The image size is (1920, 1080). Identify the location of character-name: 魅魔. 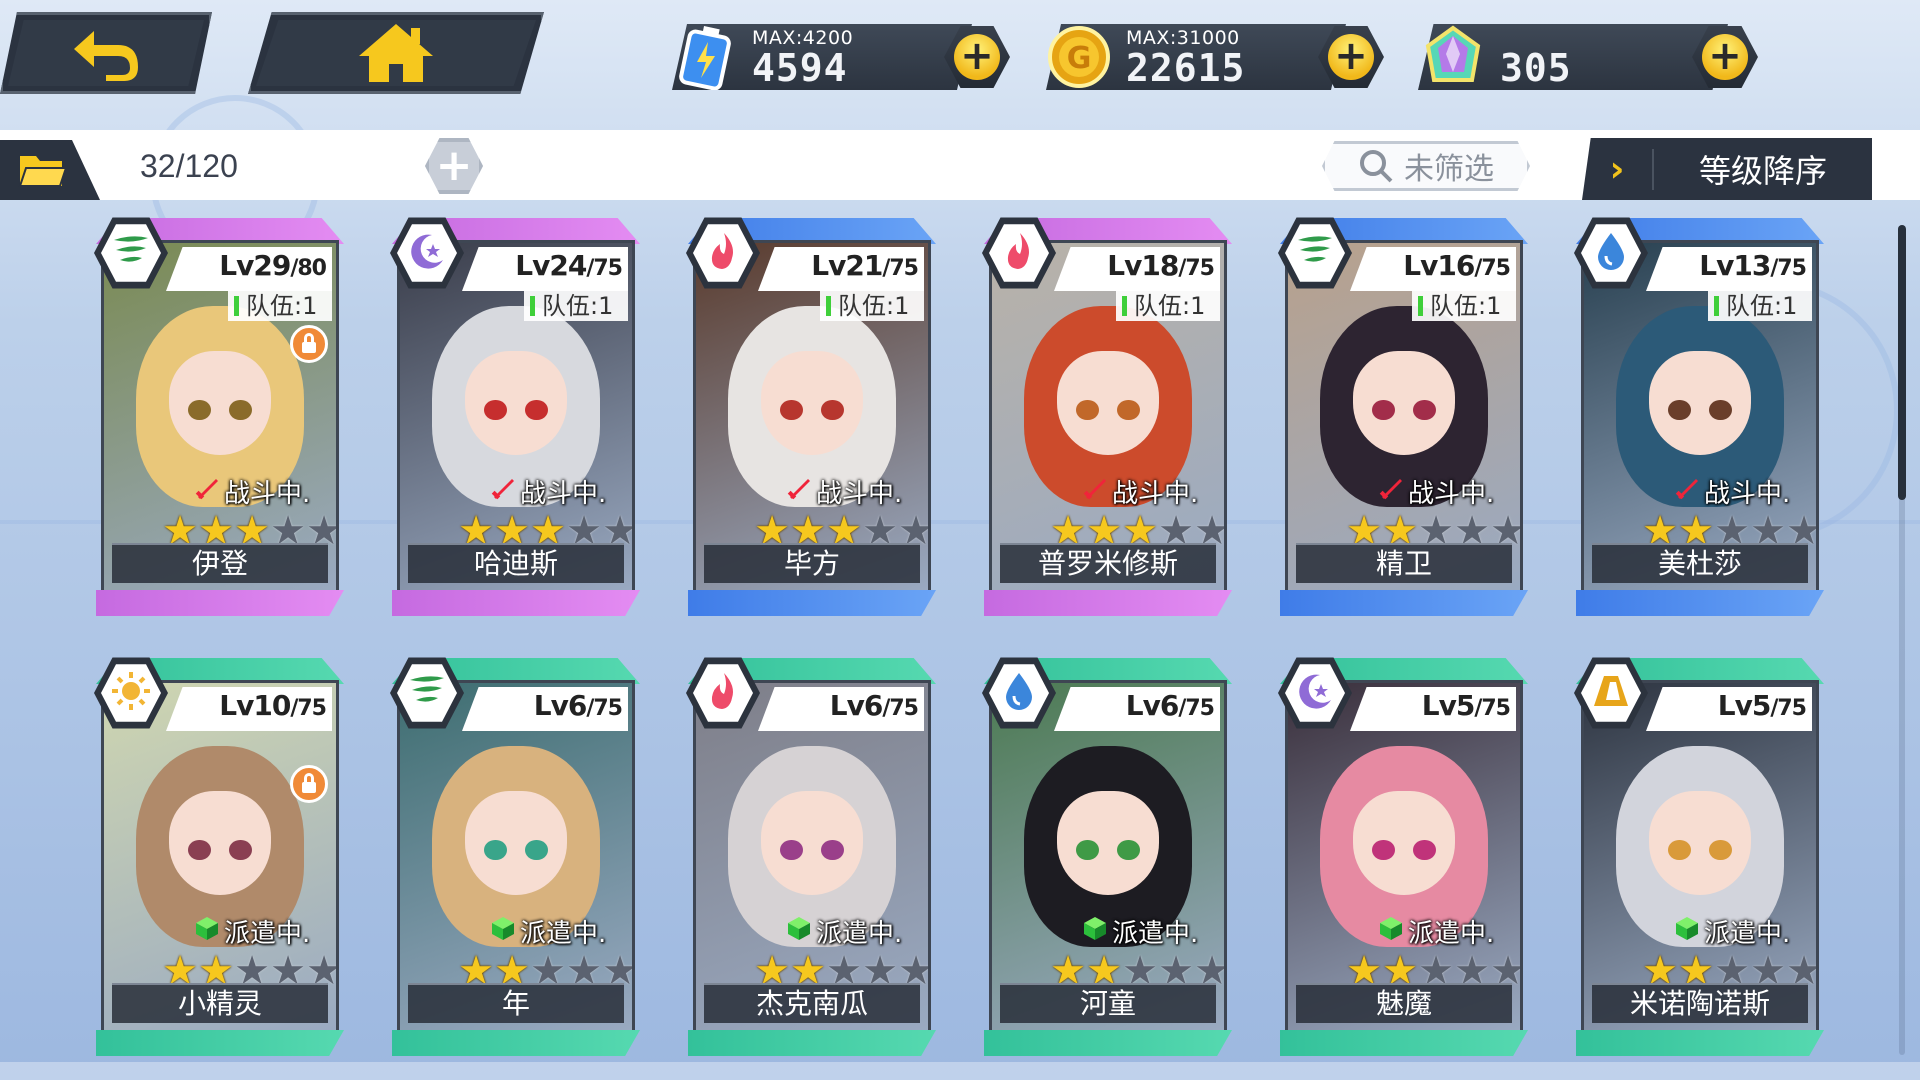
(1404, 1003).